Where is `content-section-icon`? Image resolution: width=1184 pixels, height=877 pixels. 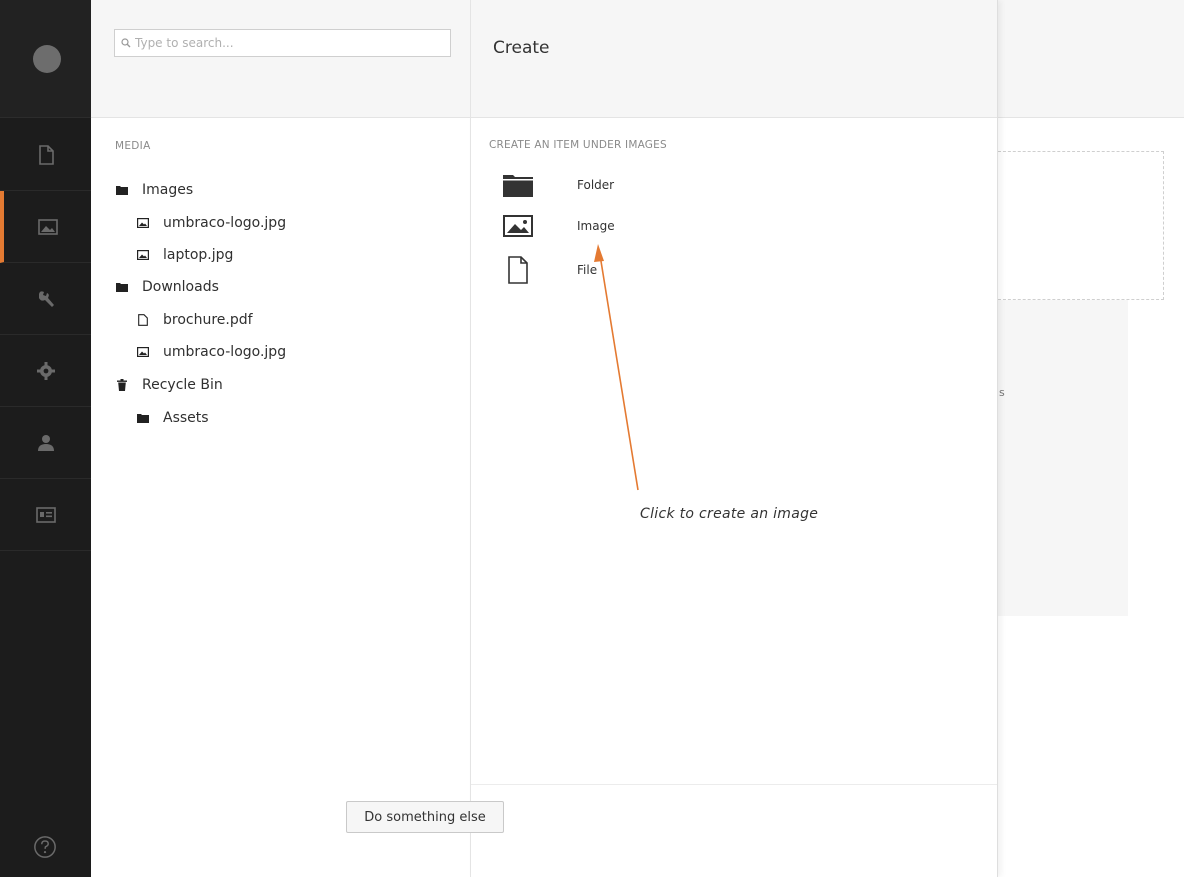
content-section-icon is located at coordinates (45, 155).